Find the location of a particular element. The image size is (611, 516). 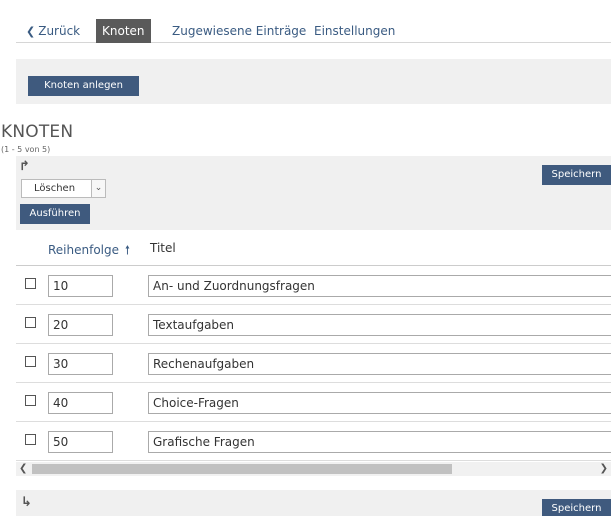

arrow-up-icon: 🠕 is located at coordinates (127, 250).